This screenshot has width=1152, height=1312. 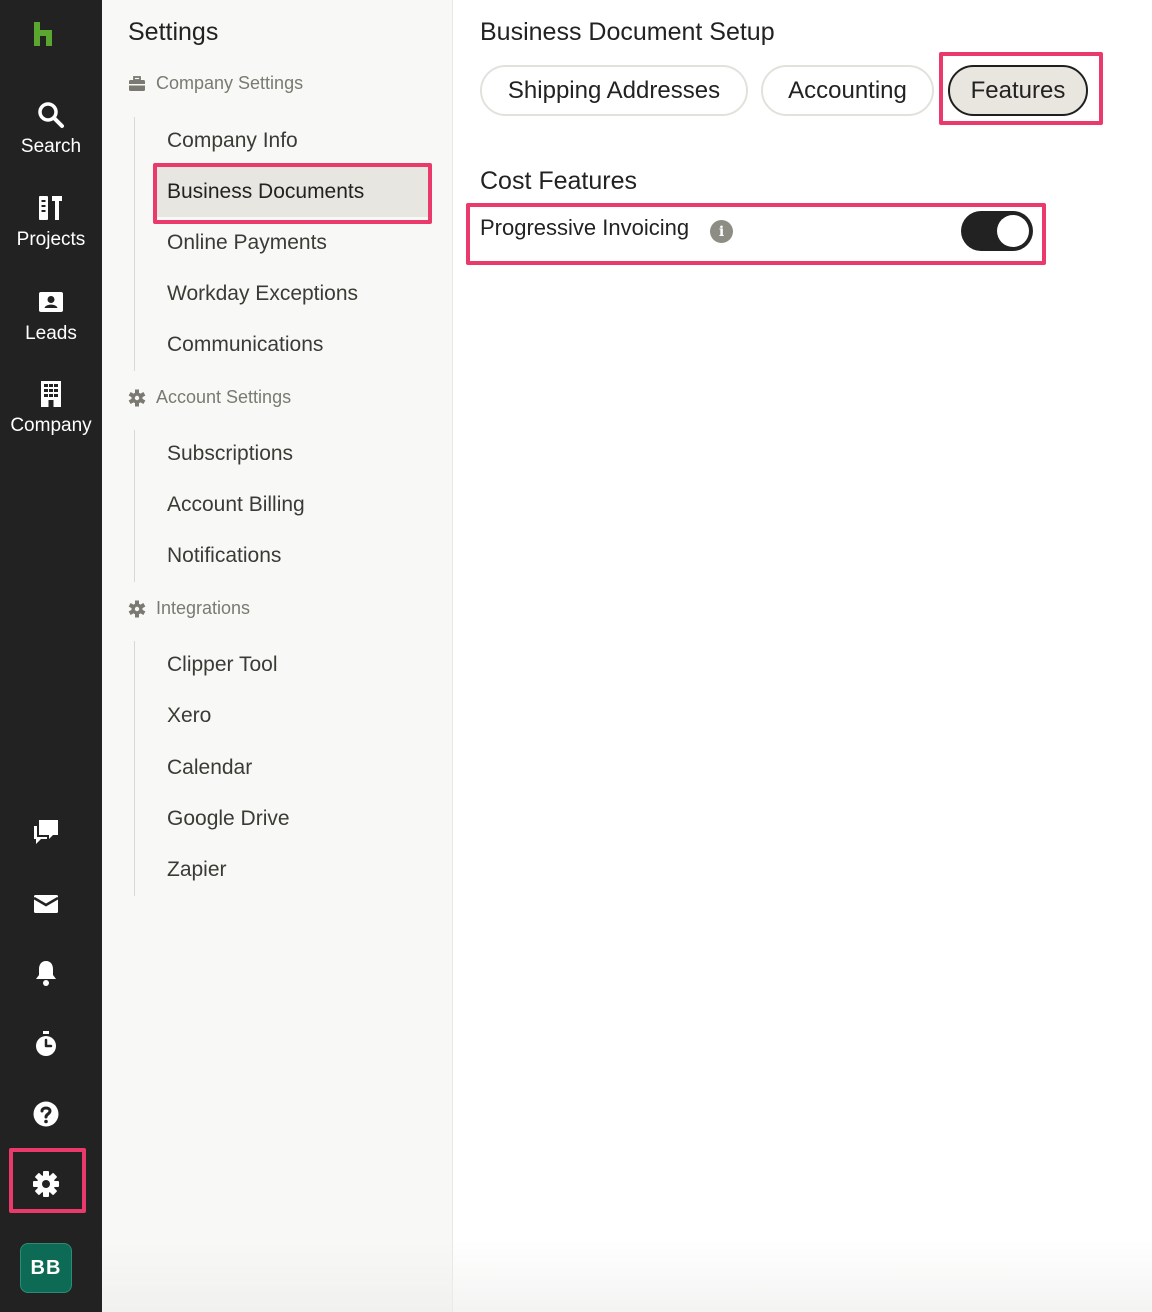 What do you see at coordinates (51, 222) in the screenshot?
I see `rail-projects: Projects` at bounding box center [51, 222].